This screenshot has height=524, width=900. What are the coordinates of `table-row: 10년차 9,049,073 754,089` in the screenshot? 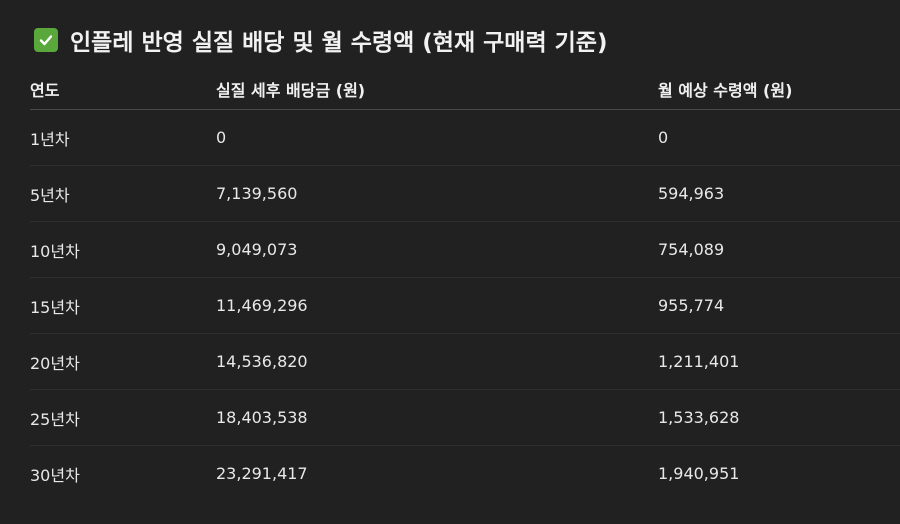 It's located at (465, 249).